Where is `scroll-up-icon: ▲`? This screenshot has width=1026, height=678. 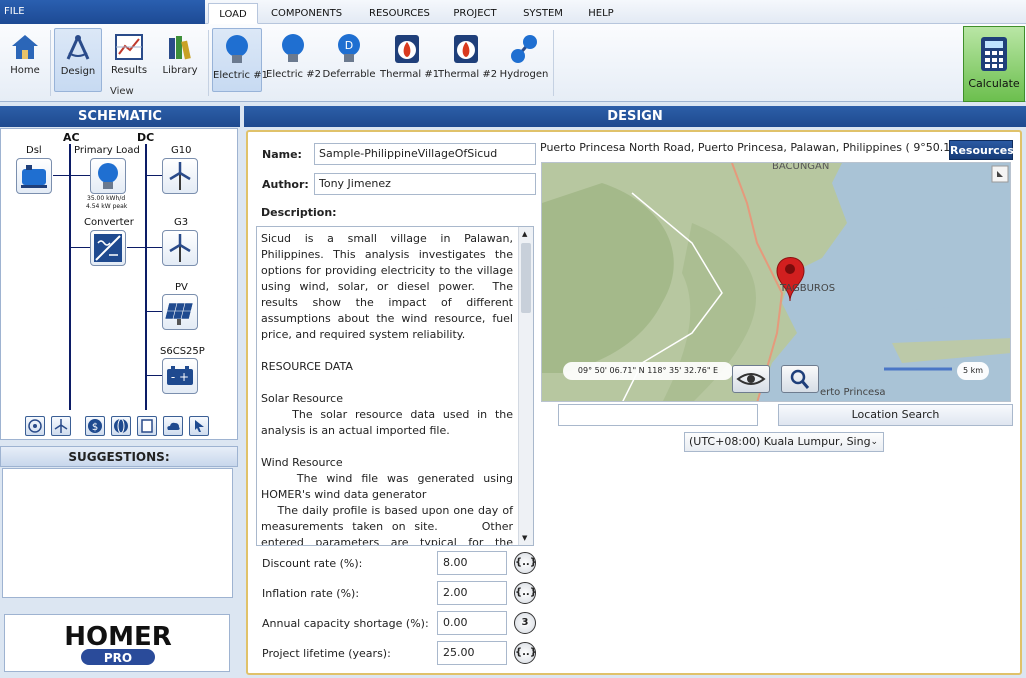 scroll-up-icon: ▲ is located at coordinates (524, 234).